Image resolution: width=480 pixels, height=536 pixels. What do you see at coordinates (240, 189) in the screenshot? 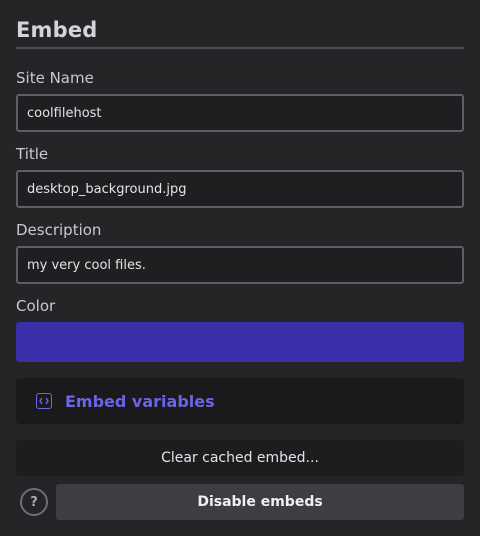
I see `title-input` at bounding box center [240, 189].